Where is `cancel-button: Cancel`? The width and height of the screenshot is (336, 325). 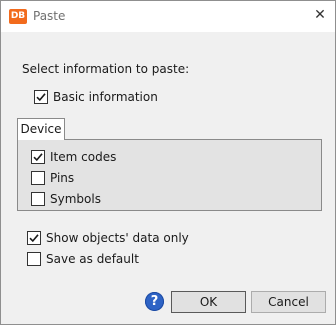
cancel-button: Cancel is located at coordinates (288, 302).